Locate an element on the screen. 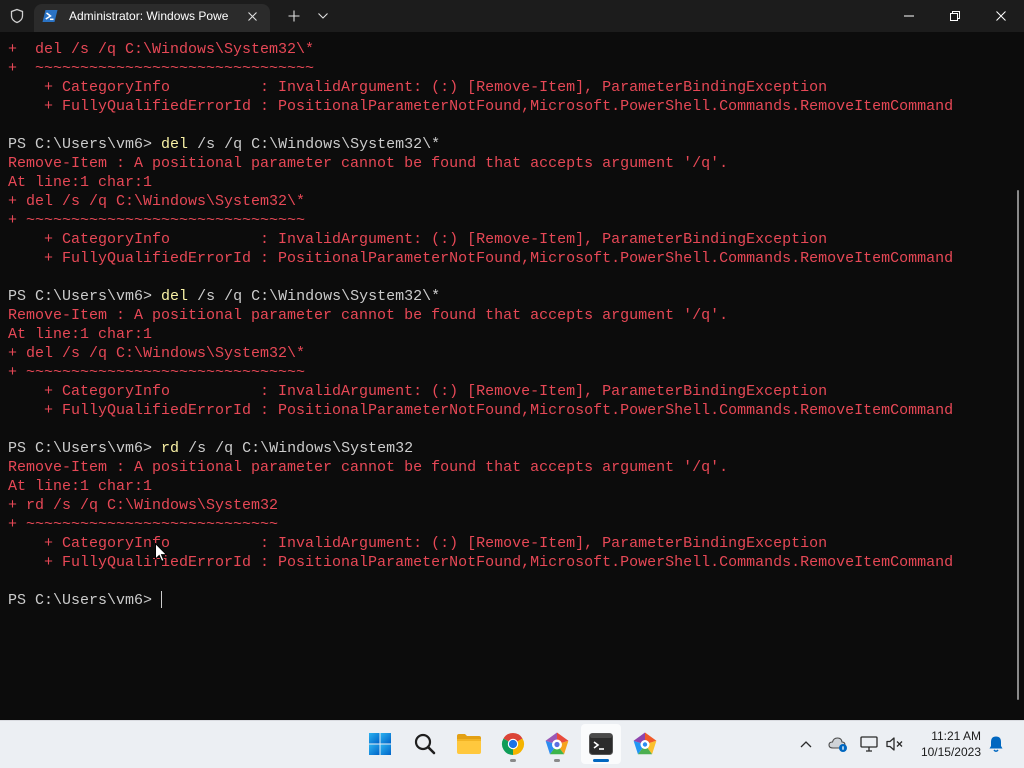  onedrive-button is located at coordinates (838, 744).